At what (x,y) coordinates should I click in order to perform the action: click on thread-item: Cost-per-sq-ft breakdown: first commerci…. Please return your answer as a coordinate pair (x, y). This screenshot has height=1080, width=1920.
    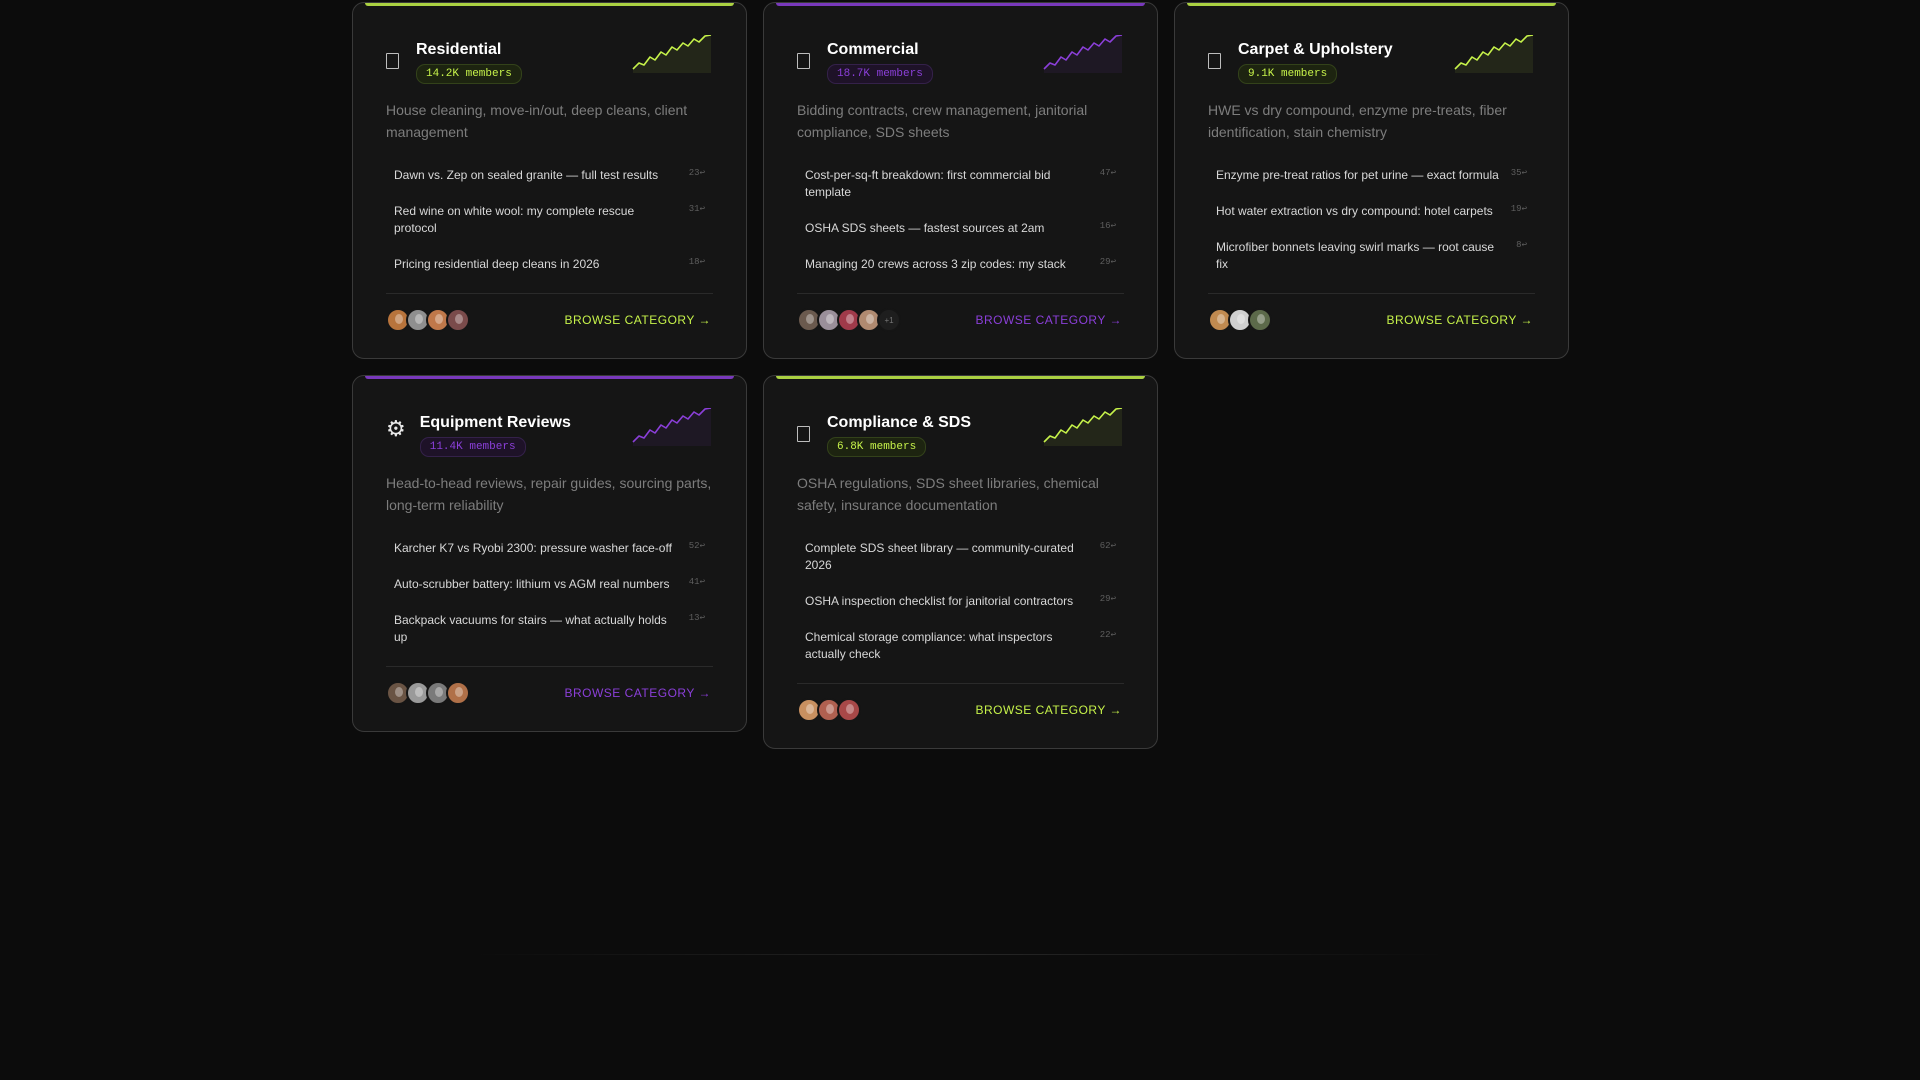
    Looking at the image, I should click on (960, 184).